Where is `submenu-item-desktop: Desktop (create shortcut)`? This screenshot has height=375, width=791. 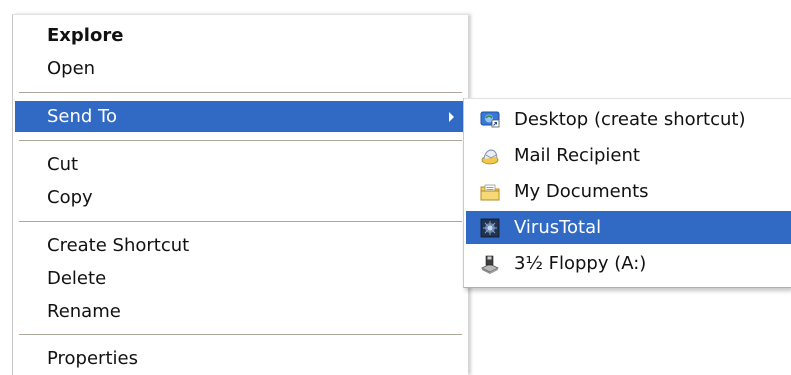
submenu-item-desktop: Desktop (create shortcut) is located at coordinates (628, 119).